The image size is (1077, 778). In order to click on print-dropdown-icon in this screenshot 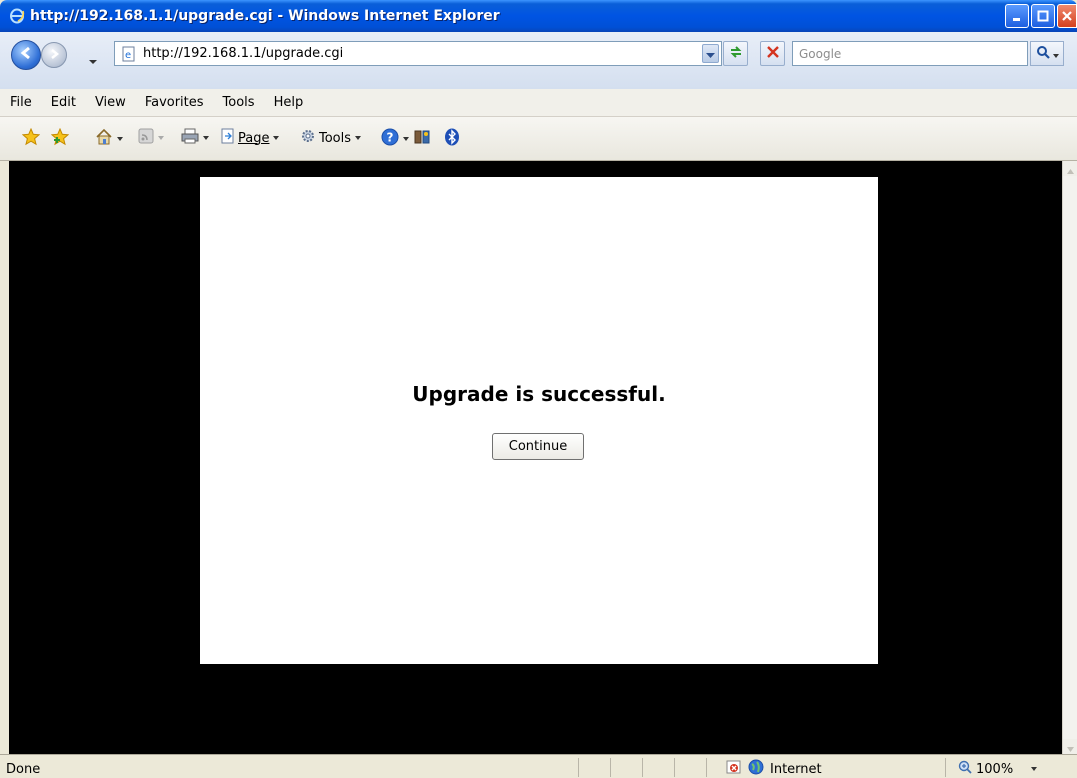, I will do `click(206, 138)`.